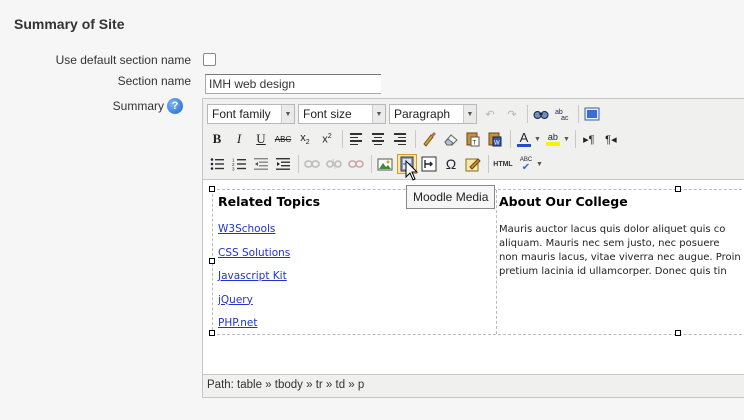 This screenshot has height=420, width=744. Describe the element at coordinates (495, 139) in the screenshot. I see `paste-word-icon: W` at that location.